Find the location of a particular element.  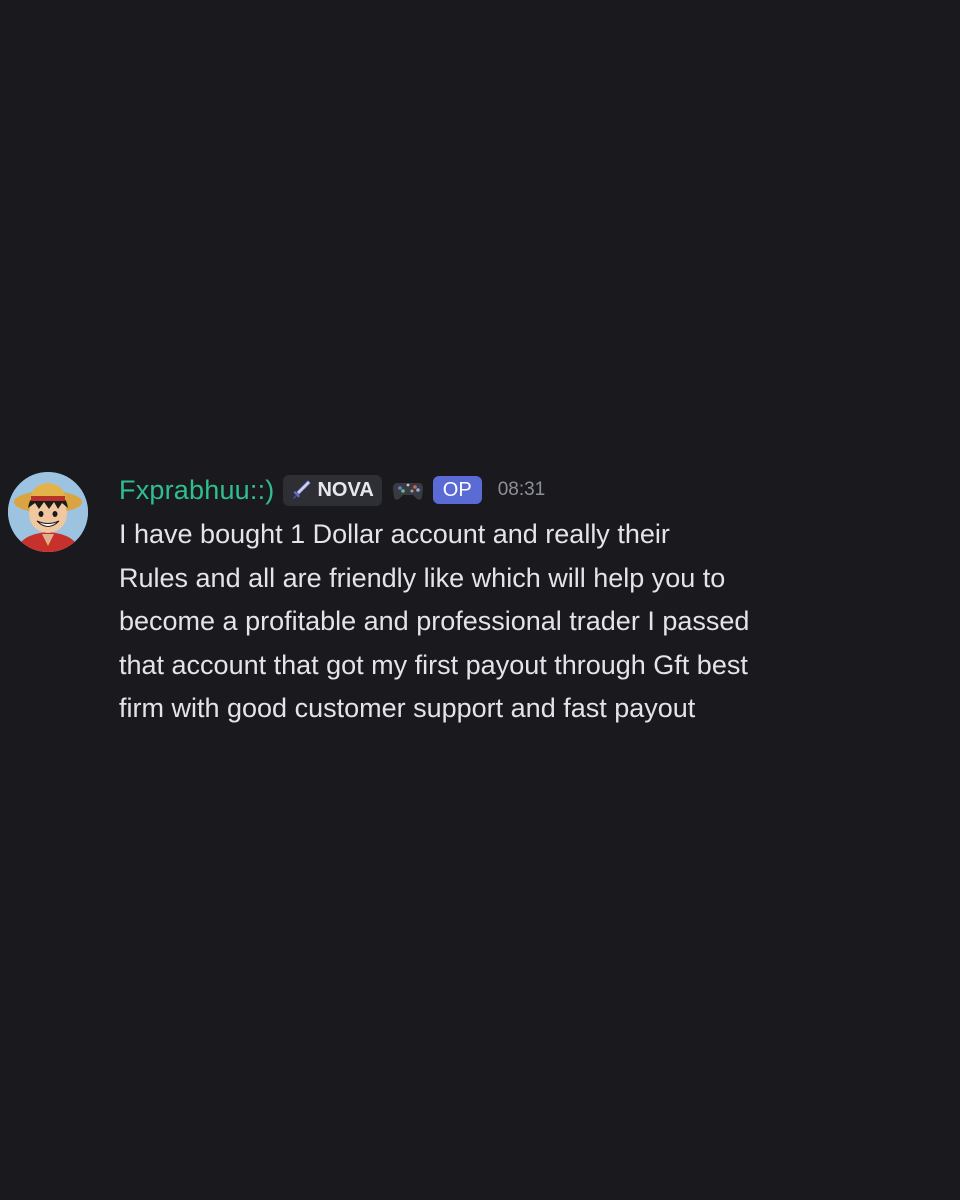

server-tag: NOVA is located at coordinates (332, 490).